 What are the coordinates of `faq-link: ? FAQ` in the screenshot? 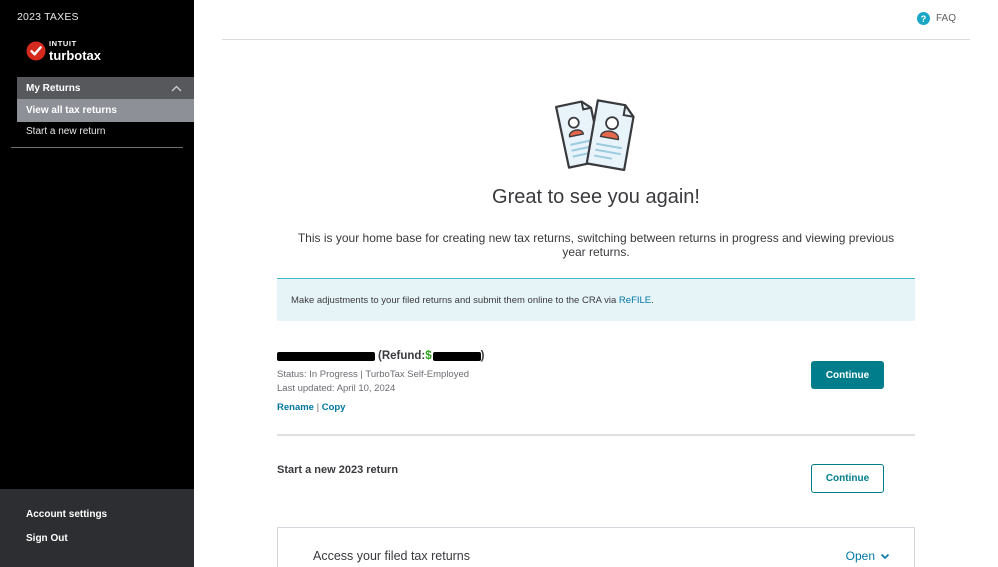 It's located at (936, 18).